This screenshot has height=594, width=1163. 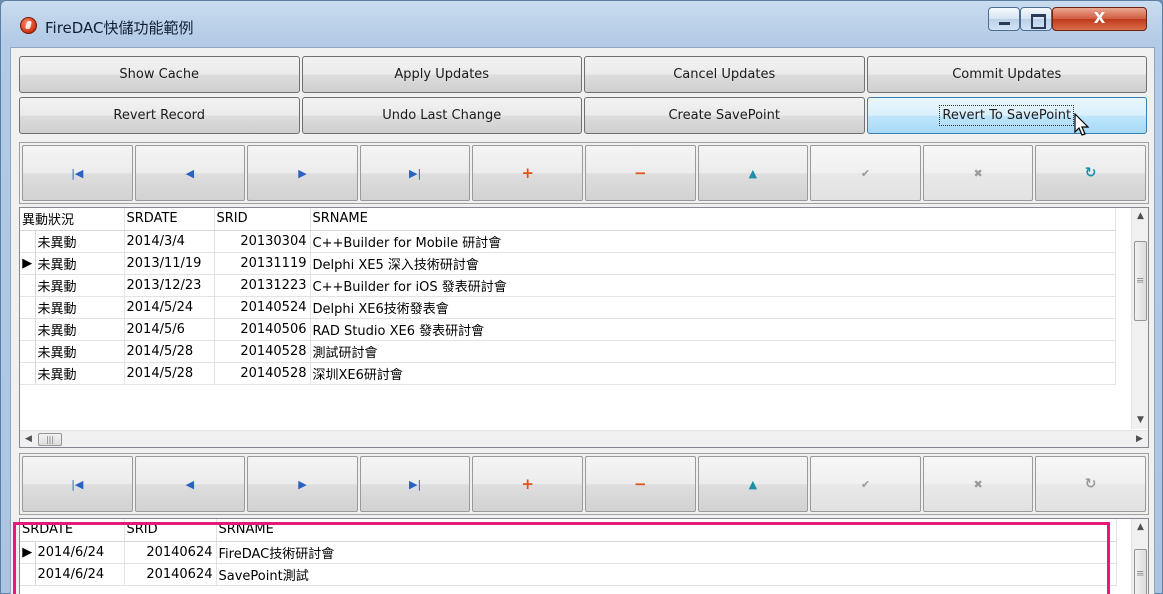 I want to click on nav1-post-button: ✔, so click(x=865, y=173).